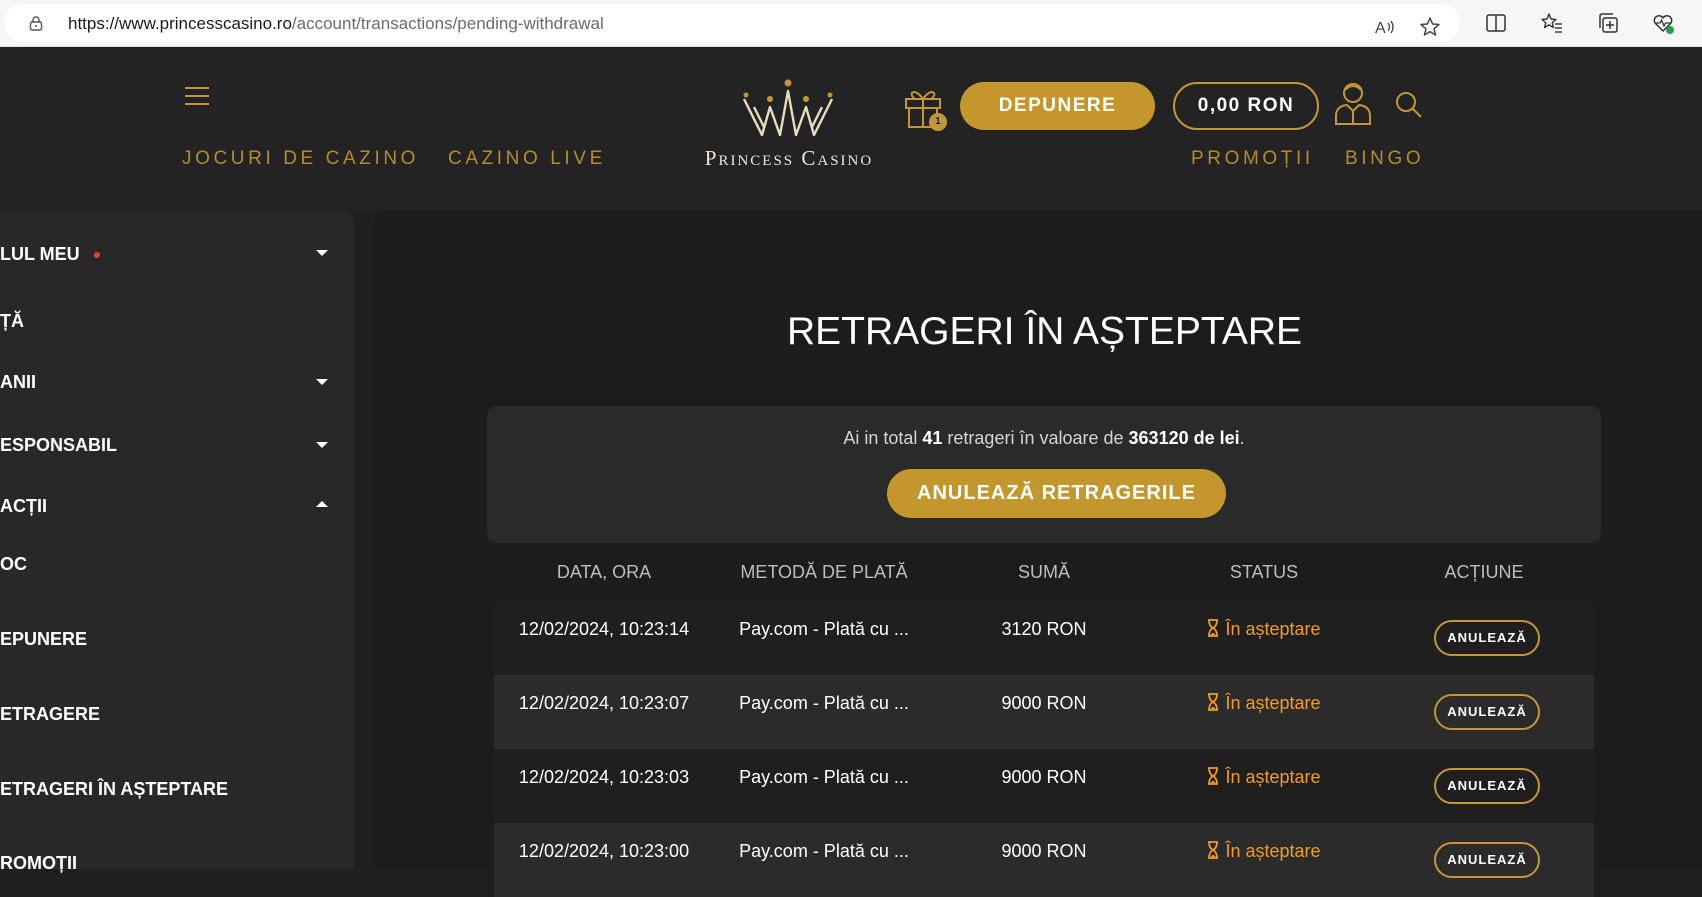 This screenshot has height=897, width=1702. Describe the element at coordinates (604, 703) in the screenshot. I see `row-datetime: 12/02/2024, 10:23:07` at that location.